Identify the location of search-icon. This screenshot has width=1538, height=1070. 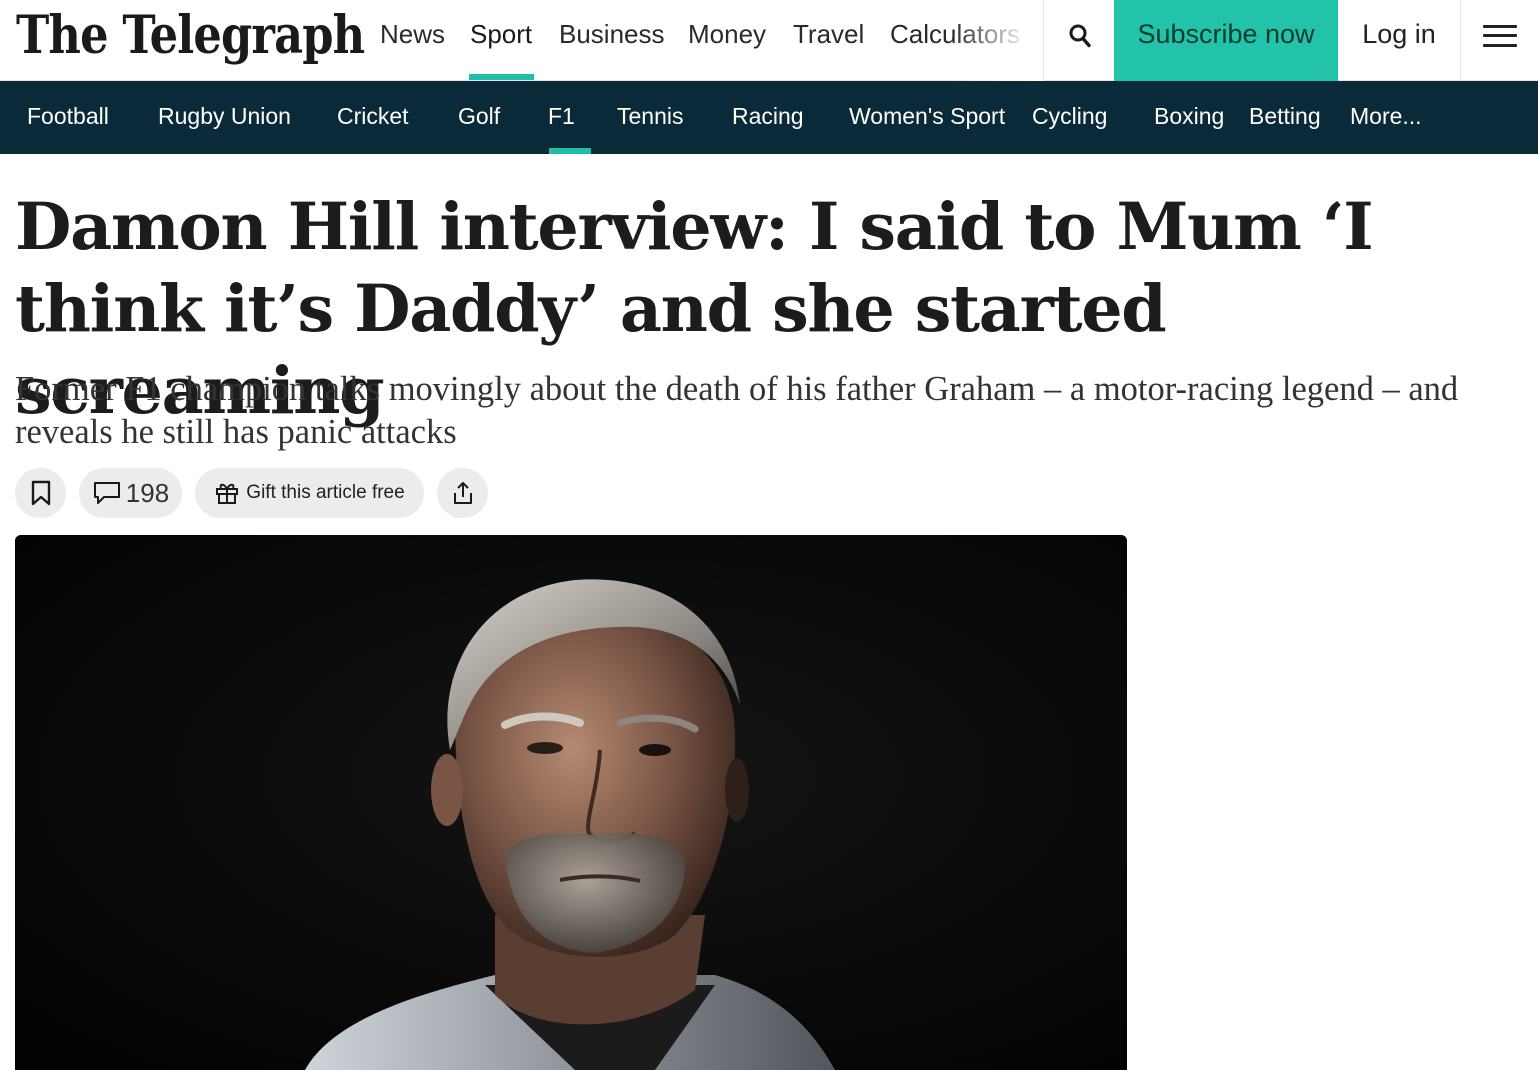
(1080, 35).